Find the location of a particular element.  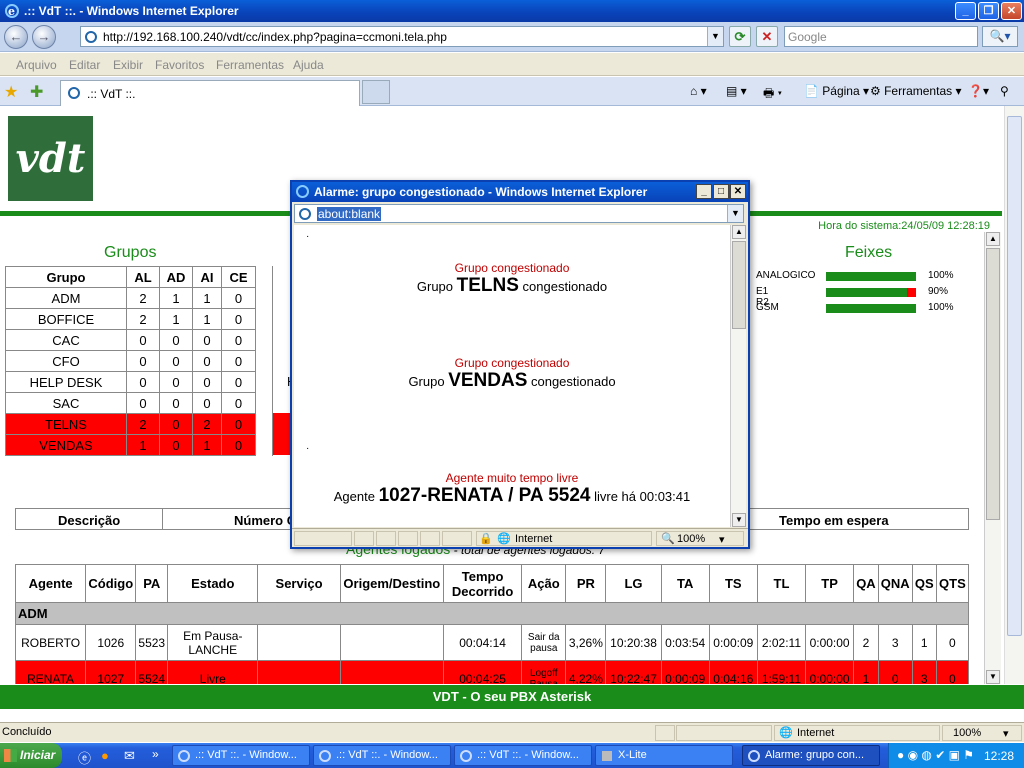

research-icon: ⚲ is located at coordinates (1004, 91).